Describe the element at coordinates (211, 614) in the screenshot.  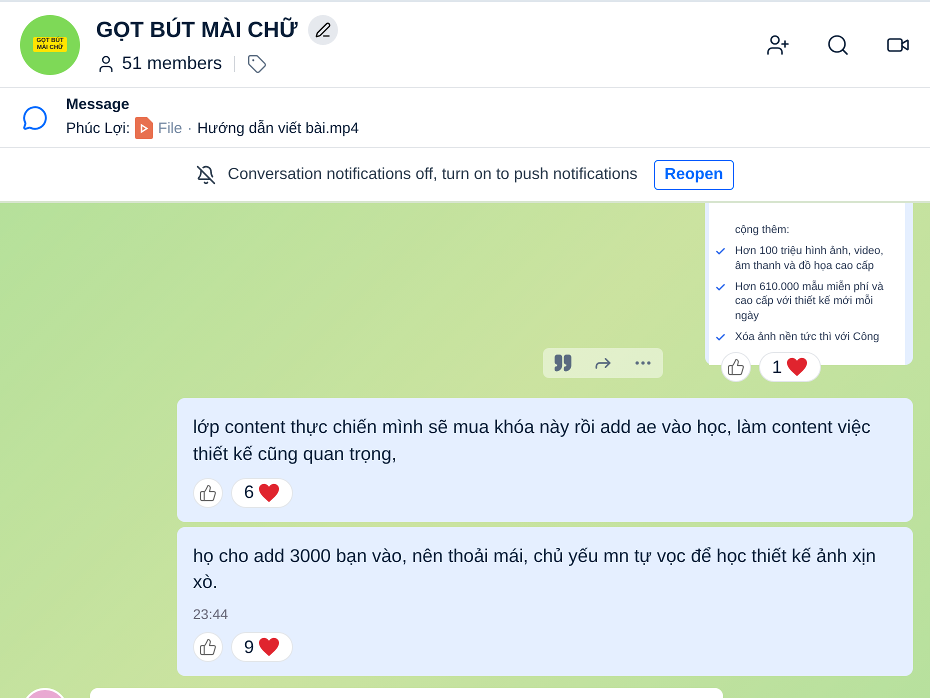
I see `message-time: 23:44` at that location.